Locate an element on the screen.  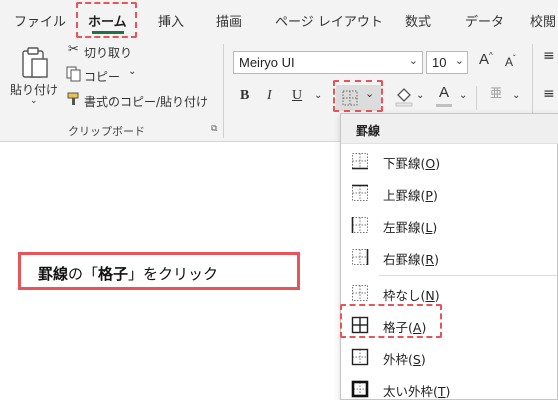
group-separator is located at coordinates (223, 91).